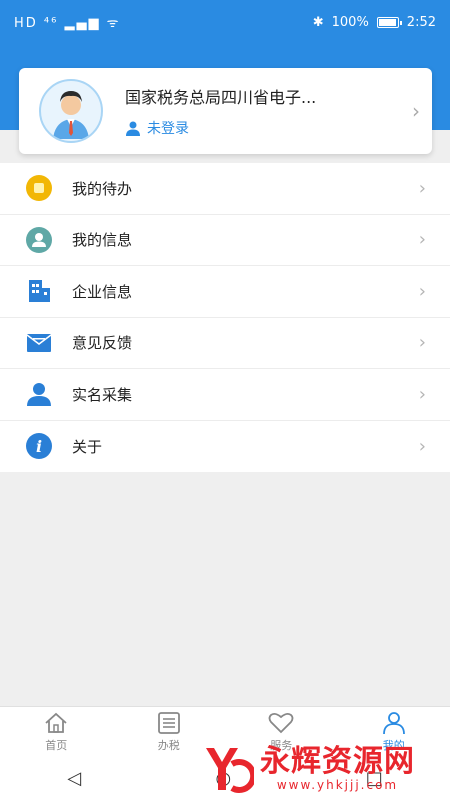 This screenshot has width=450, height=800. Describe the element at coordinates (102, 188) in the screenshot. I see `menu-label: 我的待办` at that location.